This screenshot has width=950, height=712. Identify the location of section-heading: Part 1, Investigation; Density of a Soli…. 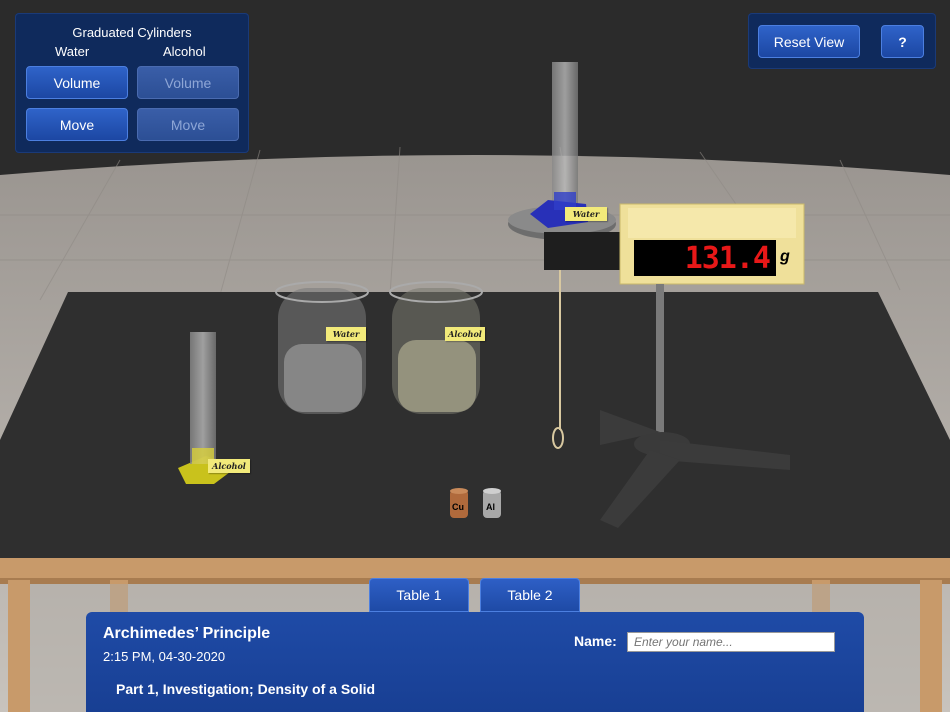
(246, 689).